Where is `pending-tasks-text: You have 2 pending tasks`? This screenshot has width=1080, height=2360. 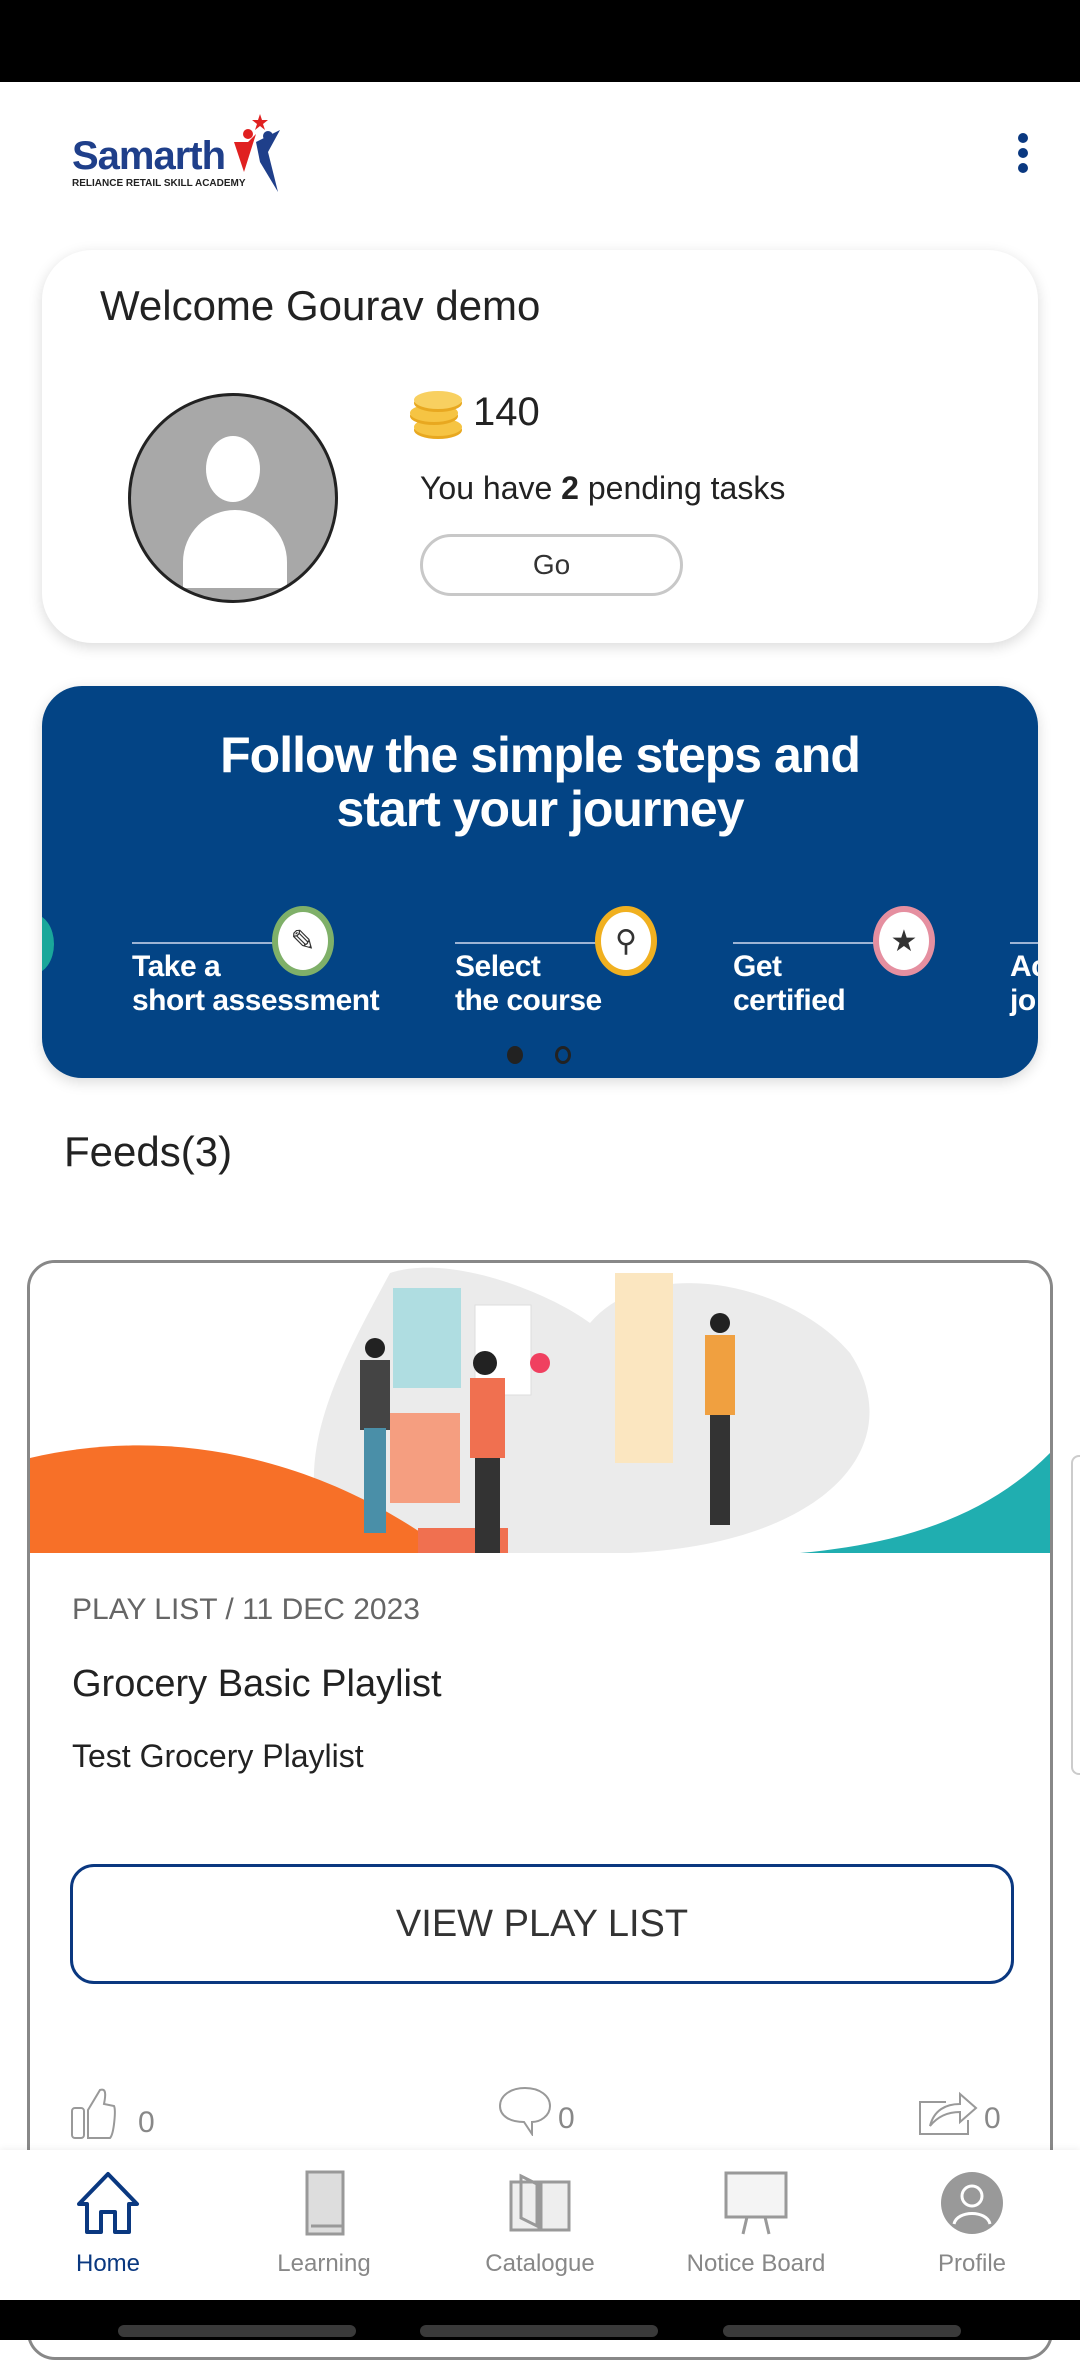 pending-tasks-text: You have 2 pending tasks is located at coordinates (603, 488).